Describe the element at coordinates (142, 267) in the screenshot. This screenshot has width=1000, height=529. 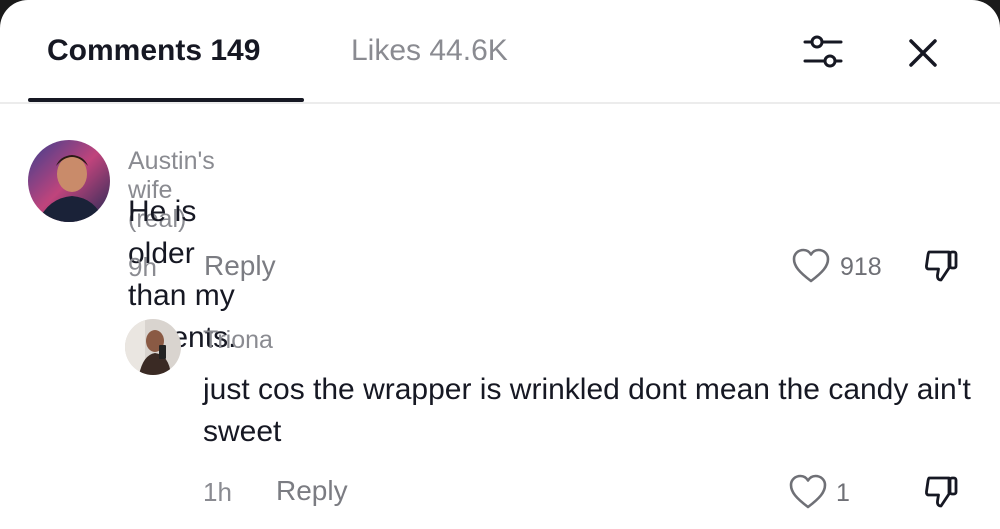
I see `comment-timestamp: 9h` at that location.